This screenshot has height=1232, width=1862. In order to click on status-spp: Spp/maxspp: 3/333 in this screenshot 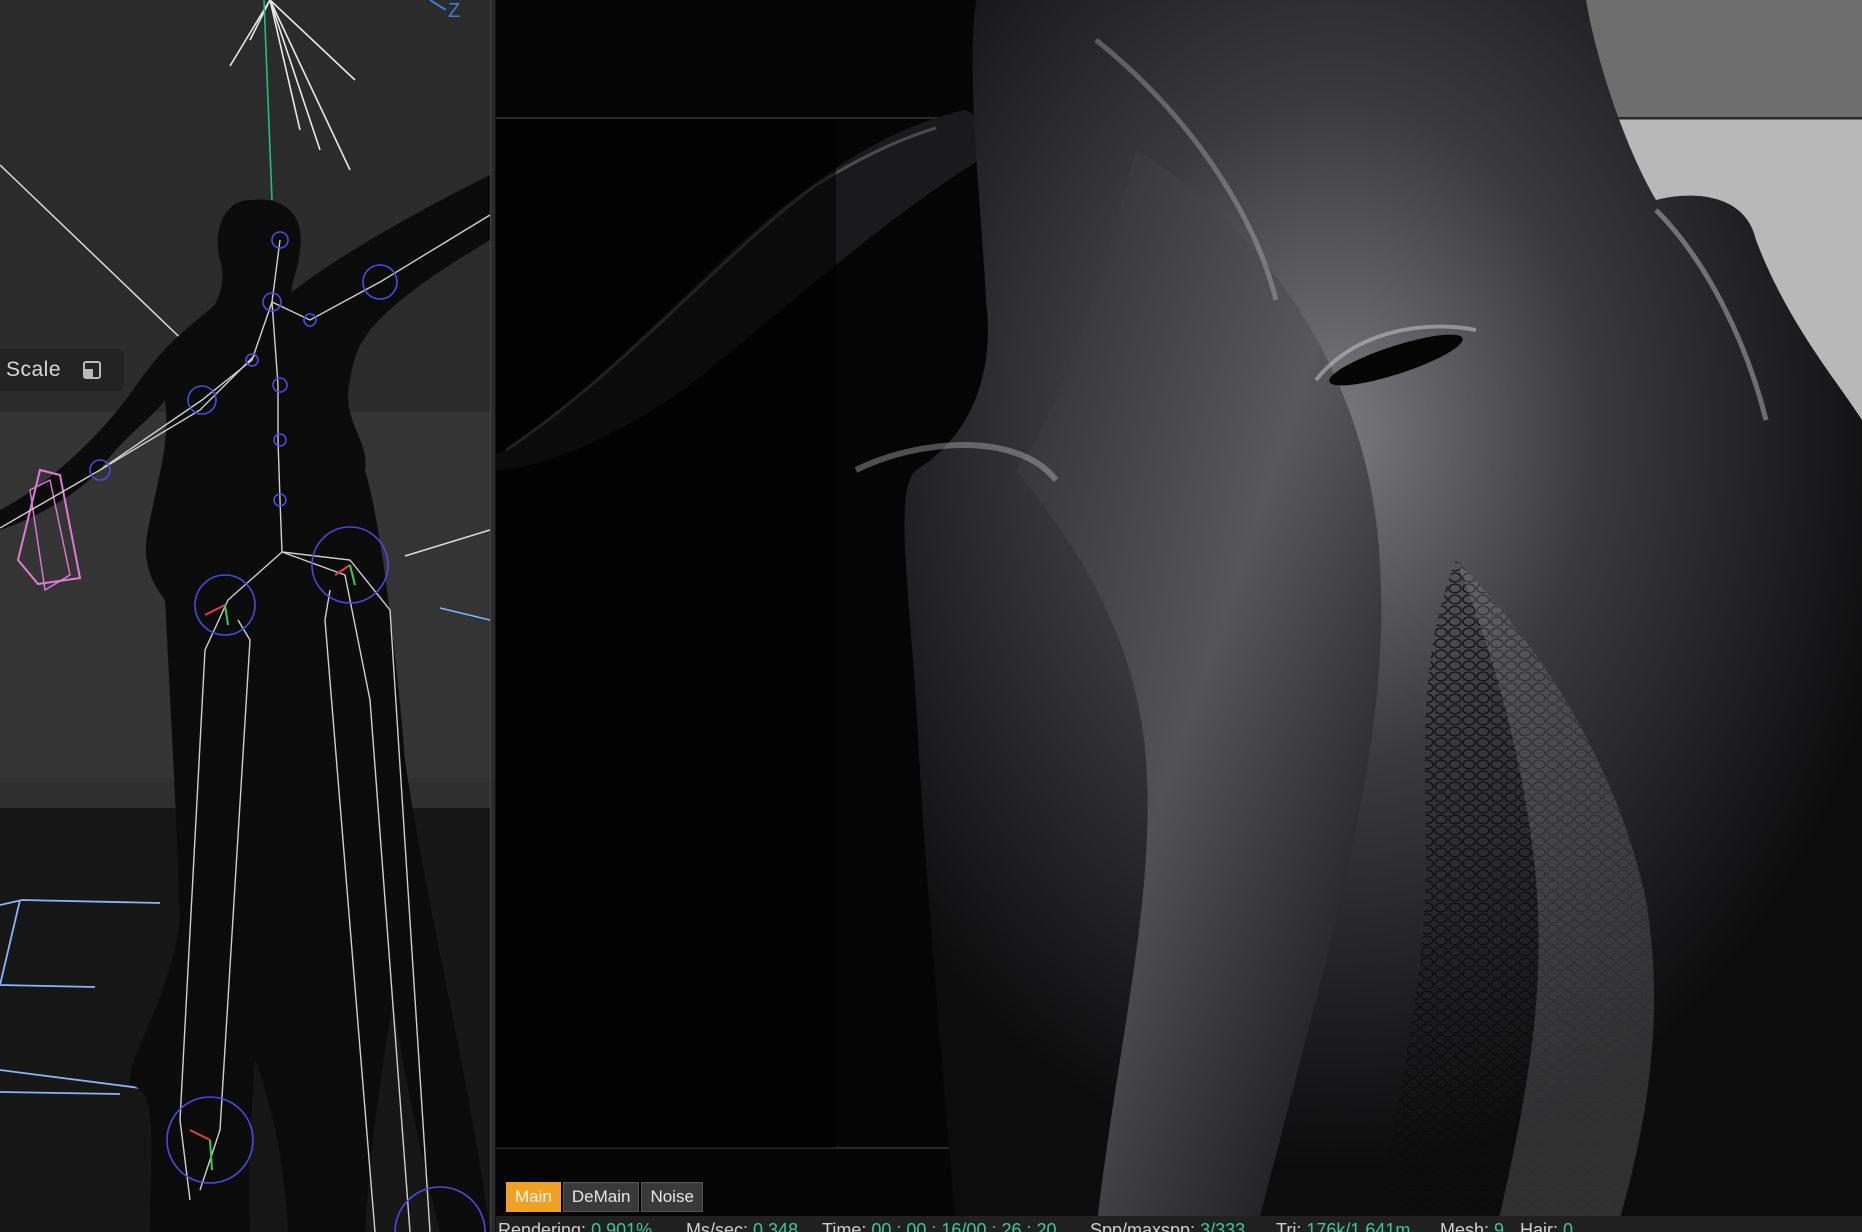, I will do `click(1168, 1226)`.